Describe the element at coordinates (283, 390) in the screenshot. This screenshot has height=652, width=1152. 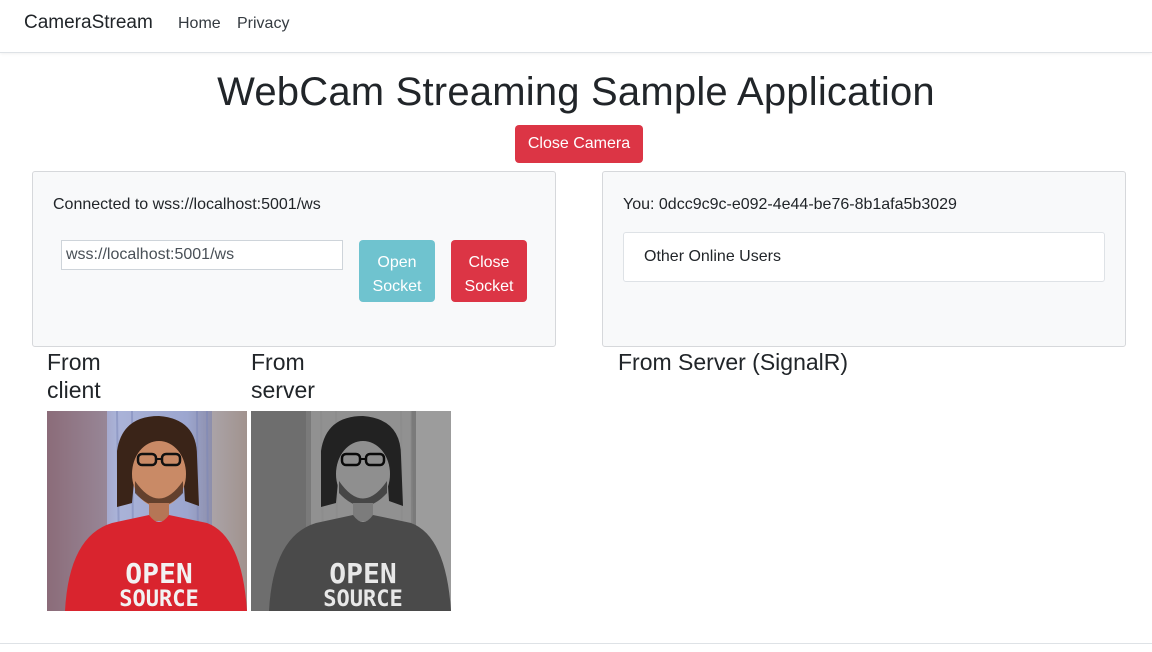
I see `from-server-heading-line2: server` at that location.